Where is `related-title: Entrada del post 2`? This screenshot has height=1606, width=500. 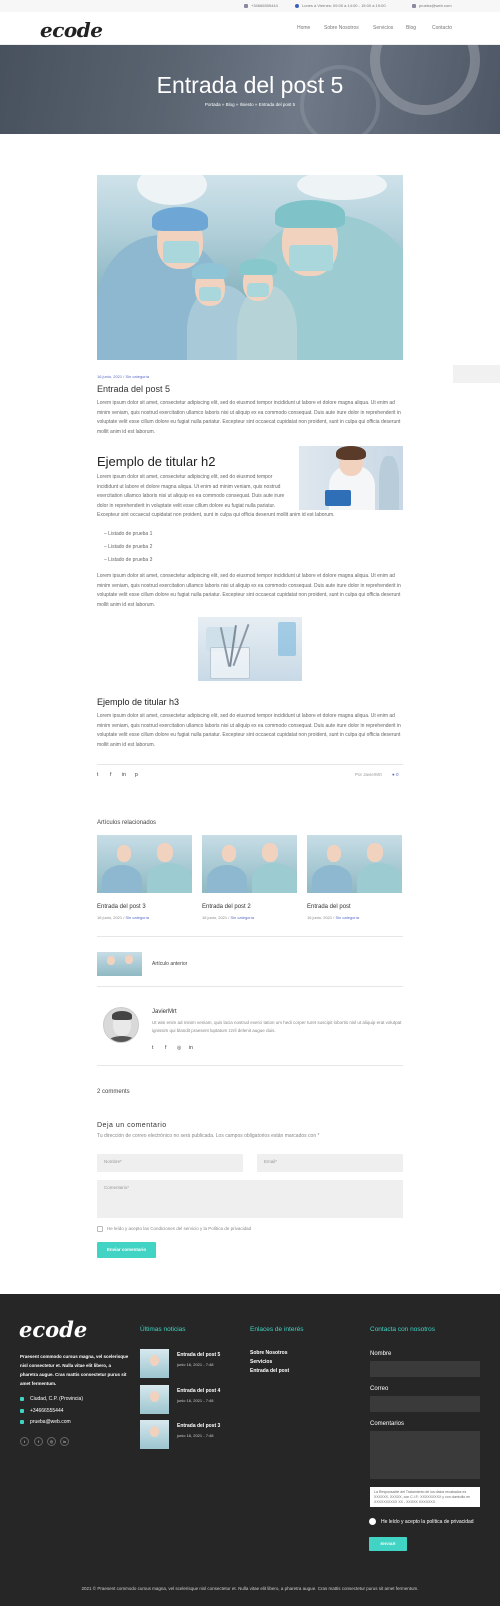
related-title: Entrada del post 2 is located at coordinates (226, 907).